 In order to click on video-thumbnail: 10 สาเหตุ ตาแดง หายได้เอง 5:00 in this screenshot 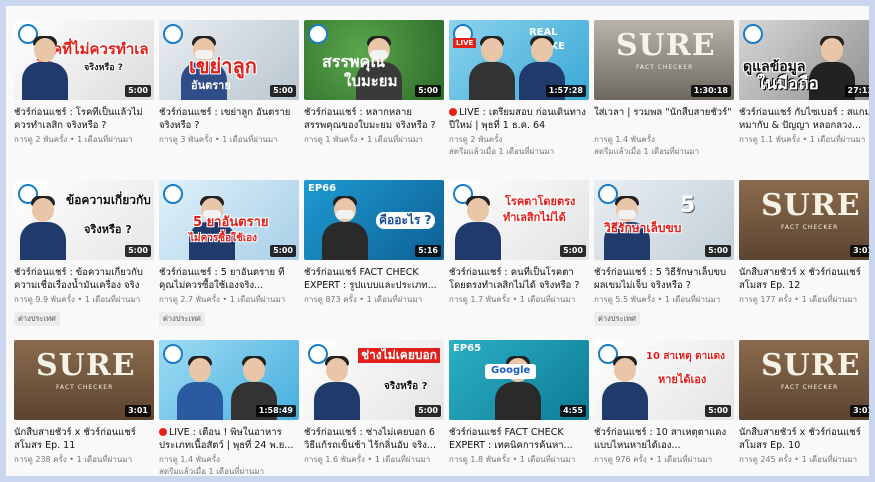, I will do `click(664, 380)`.